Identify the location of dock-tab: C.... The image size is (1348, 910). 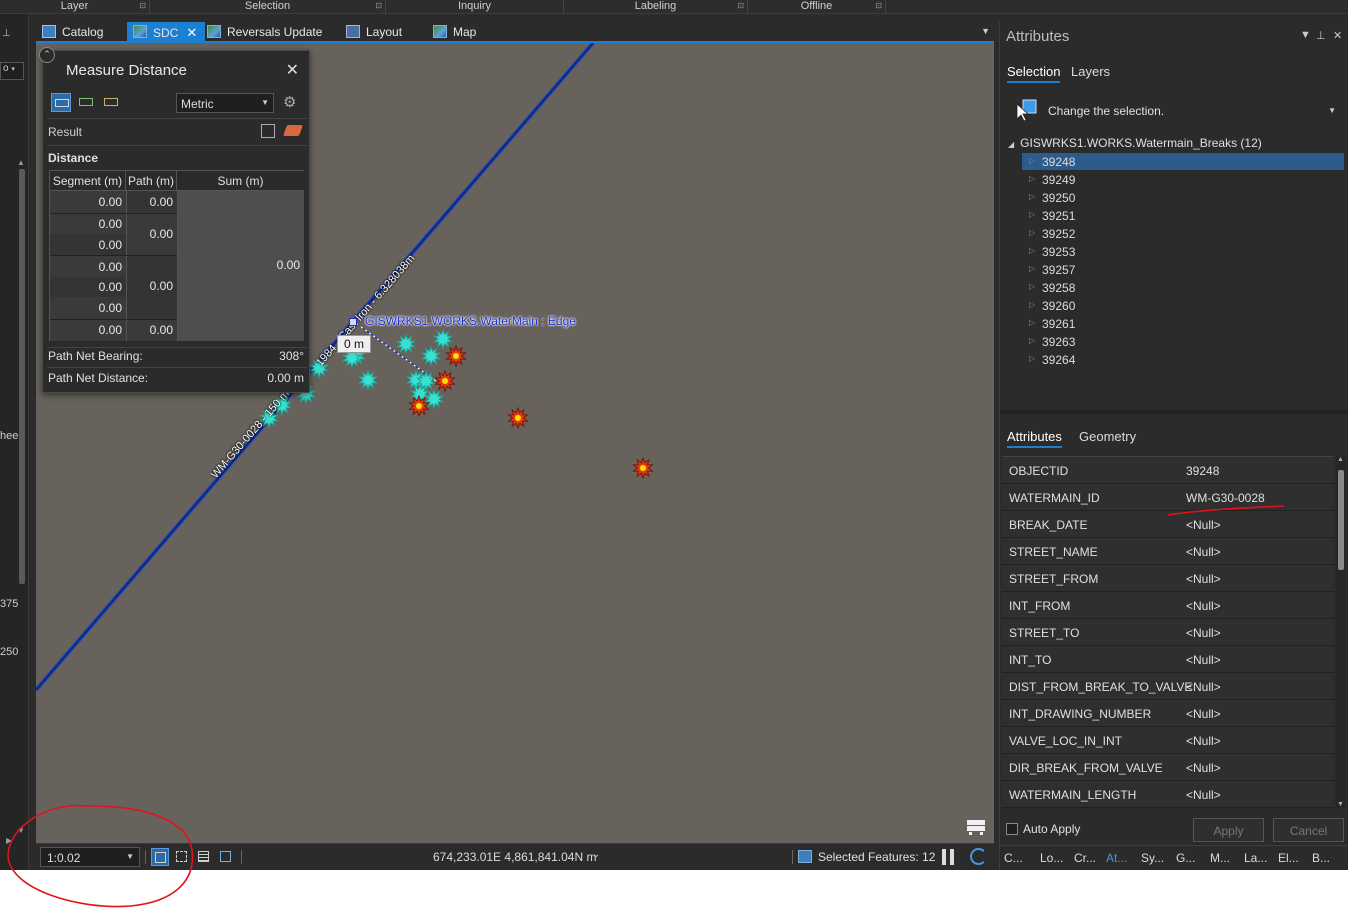
(1013, 858).